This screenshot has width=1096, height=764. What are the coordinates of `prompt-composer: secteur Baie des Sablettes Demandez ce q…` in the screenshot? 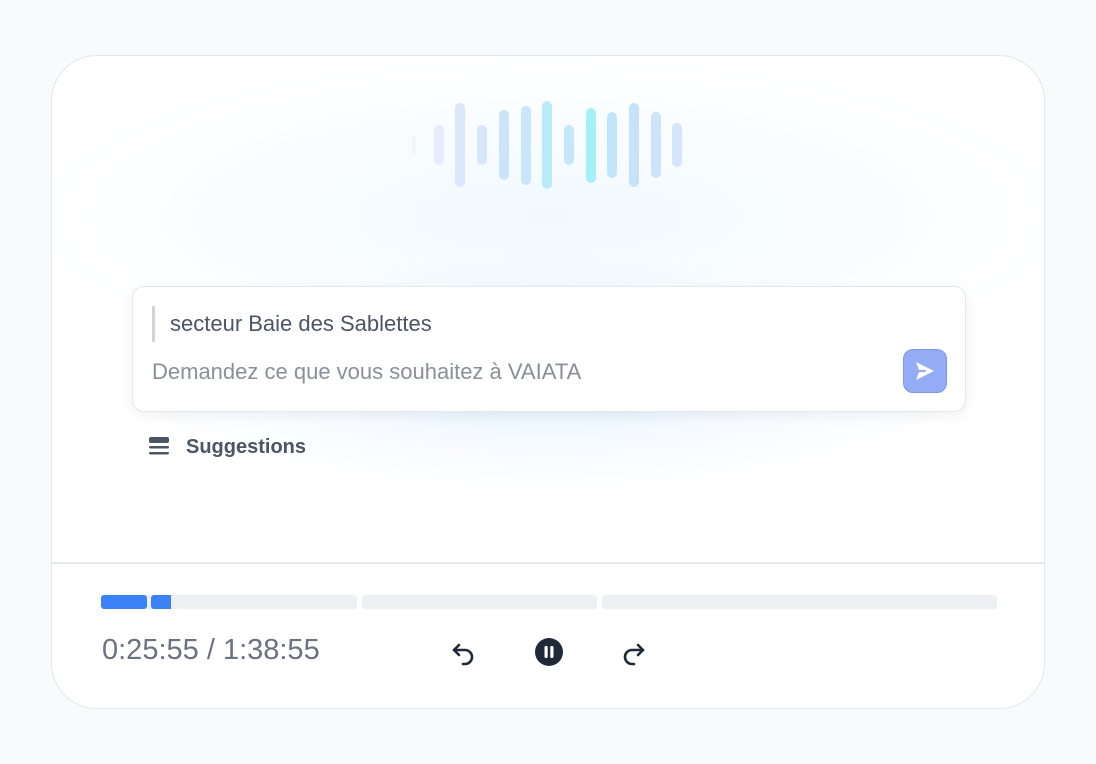 It's located at (549, 349).